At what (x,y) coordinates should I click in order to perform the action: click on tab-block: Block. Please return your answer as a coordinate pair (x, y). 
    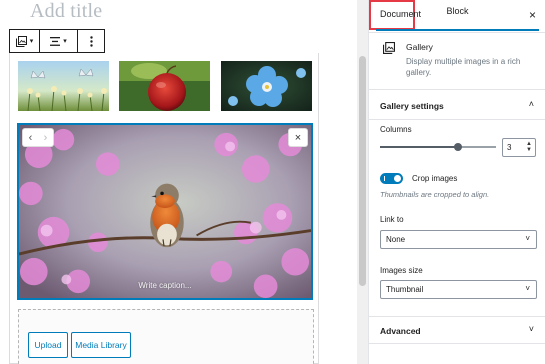
    Looking at the image, I should click on (454, 15).